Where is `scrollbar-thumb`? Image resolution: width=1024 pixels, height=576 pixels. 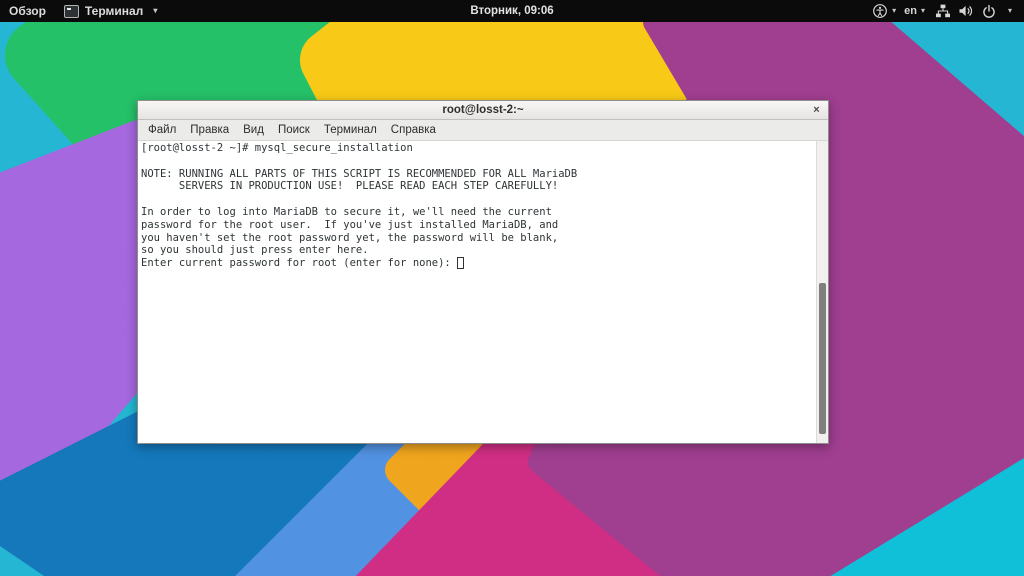 scrollbar-thumb is located at coordinates (822, 358).